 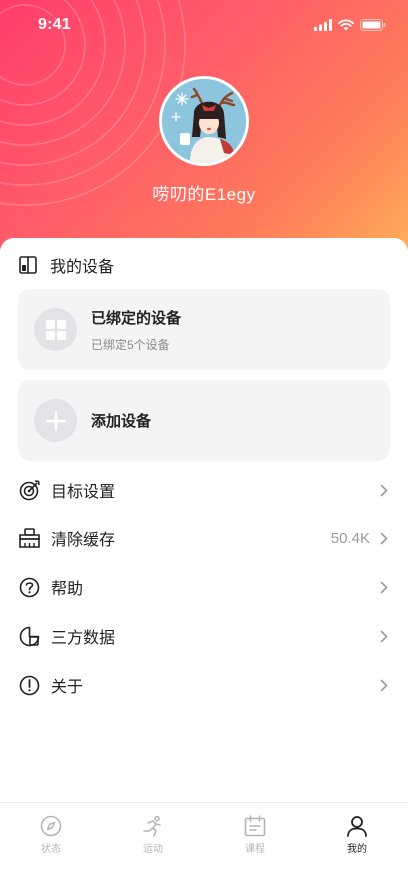 What do you see at coordinates (152, 826) in the screenshot?
I see `runner-icon` at bounding box center [152, 826].